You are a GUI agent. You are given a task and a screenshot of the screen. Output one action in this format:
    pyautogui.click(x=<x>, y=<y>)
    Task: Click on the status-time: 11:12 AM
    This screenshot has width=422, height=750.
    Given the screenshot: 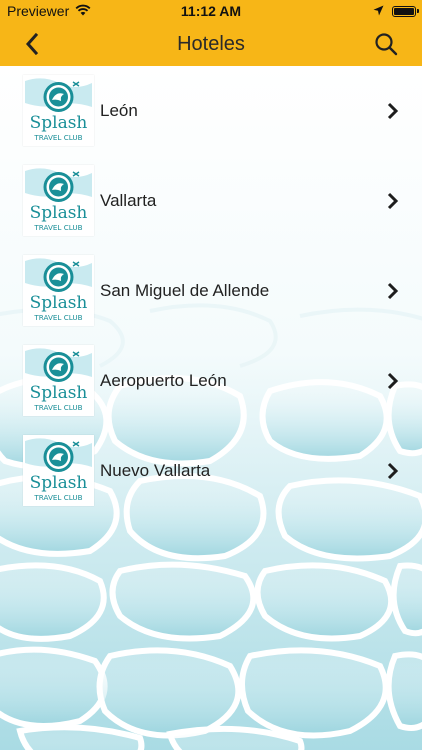 What is the action you would take?
    pyautogui.click(x=211, y=11)
    